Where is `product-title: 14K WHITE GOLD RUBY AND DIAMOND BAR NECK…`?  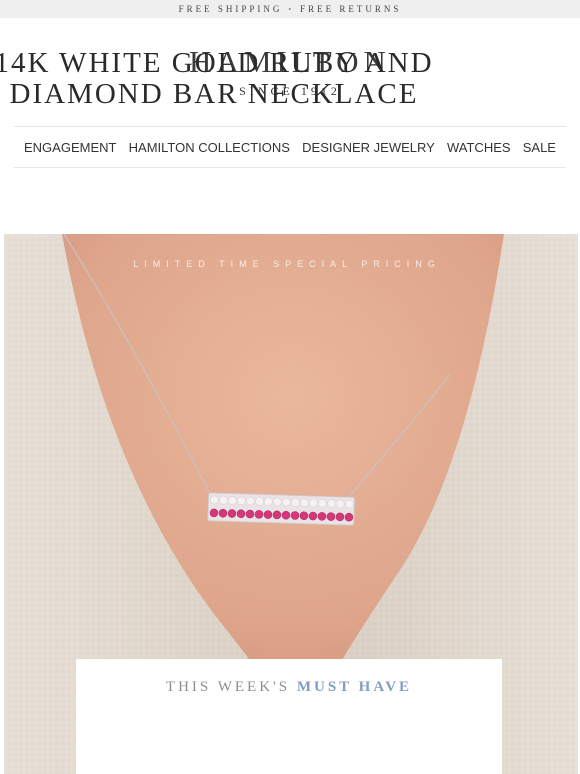 product-title: 14K WHITE GOLD RUBY AND DIAMOND BAR NECK… is located at coordinates (252, 79).